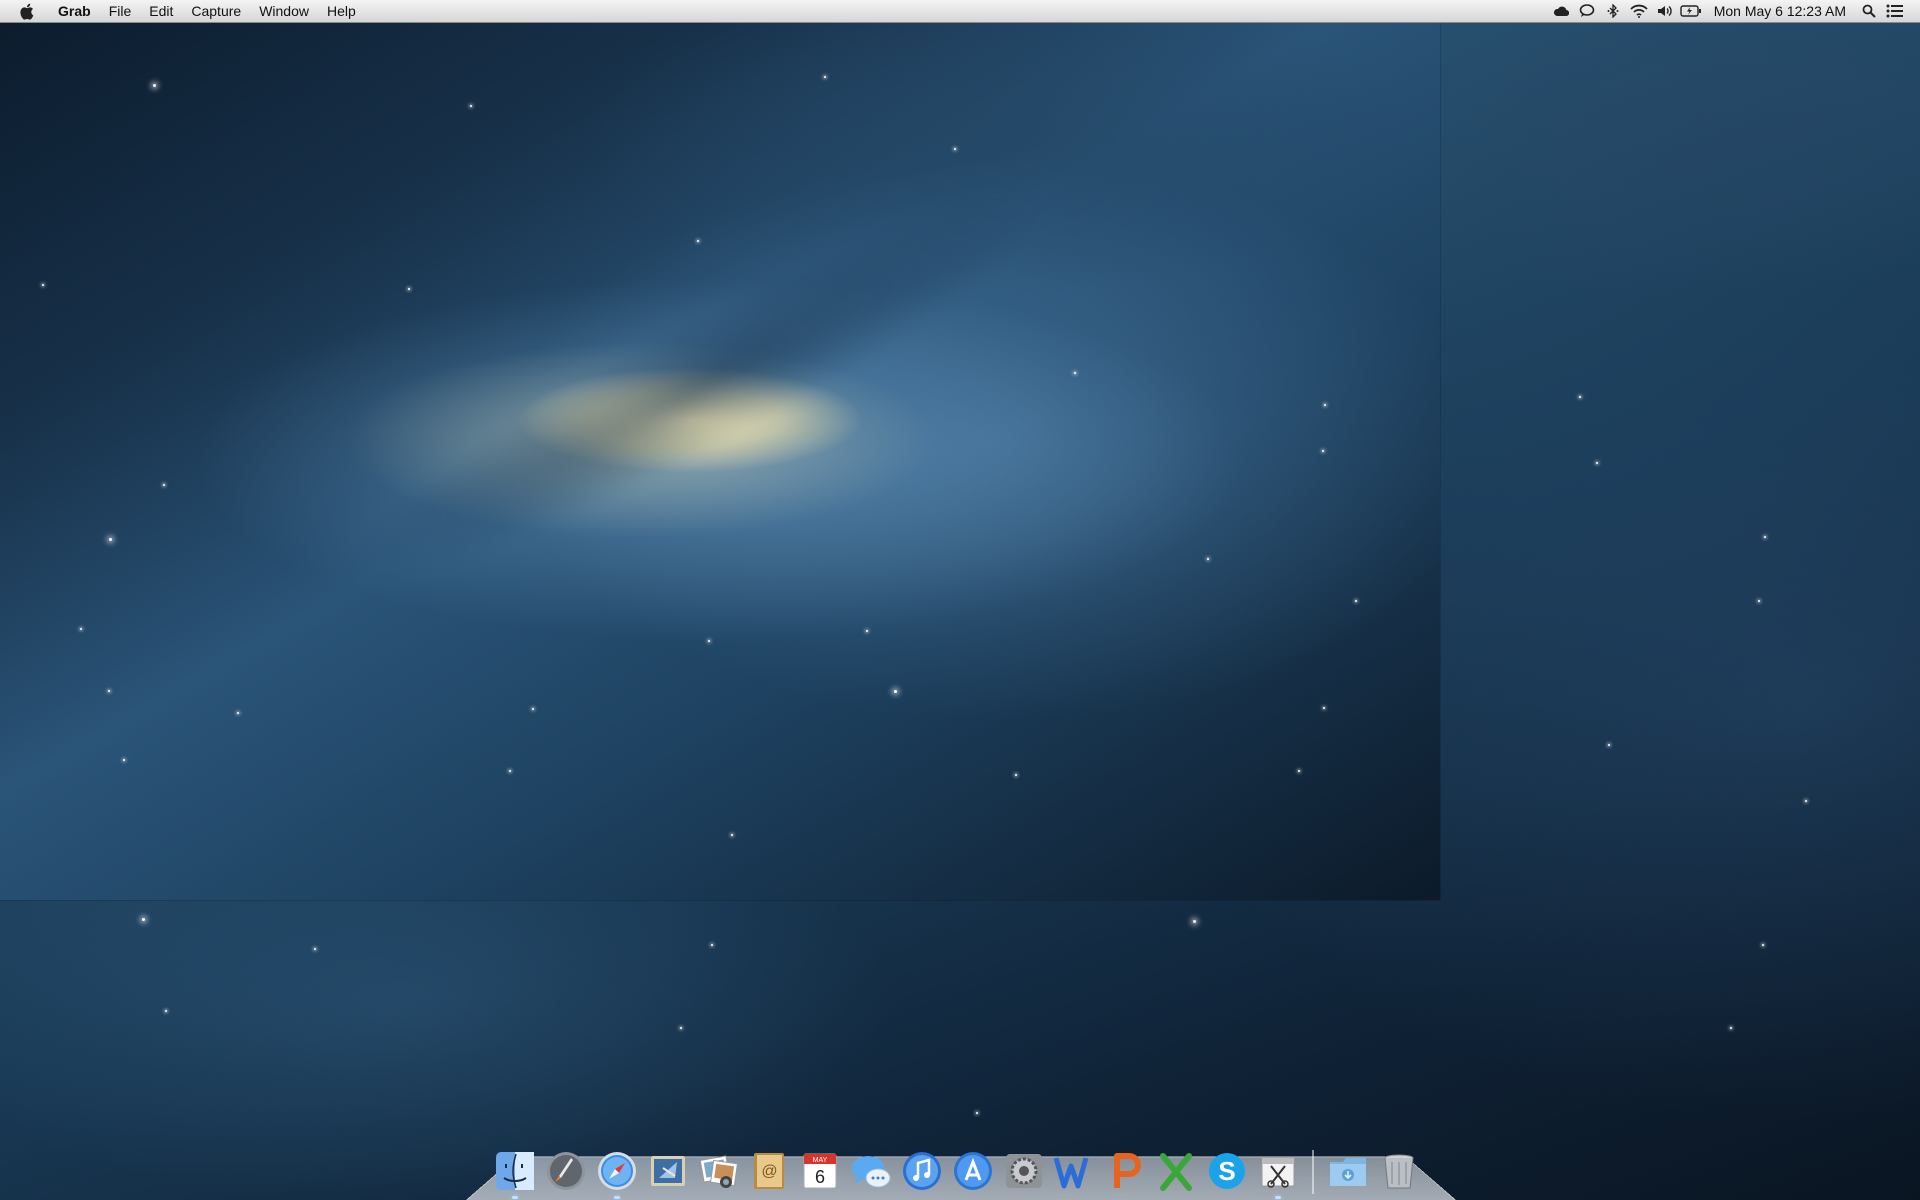 This screenshot has width=1920, height=1200. Describe the element at coordinates (161, 11) in the screenshot. I see `menu-edit: Edit` at that location.